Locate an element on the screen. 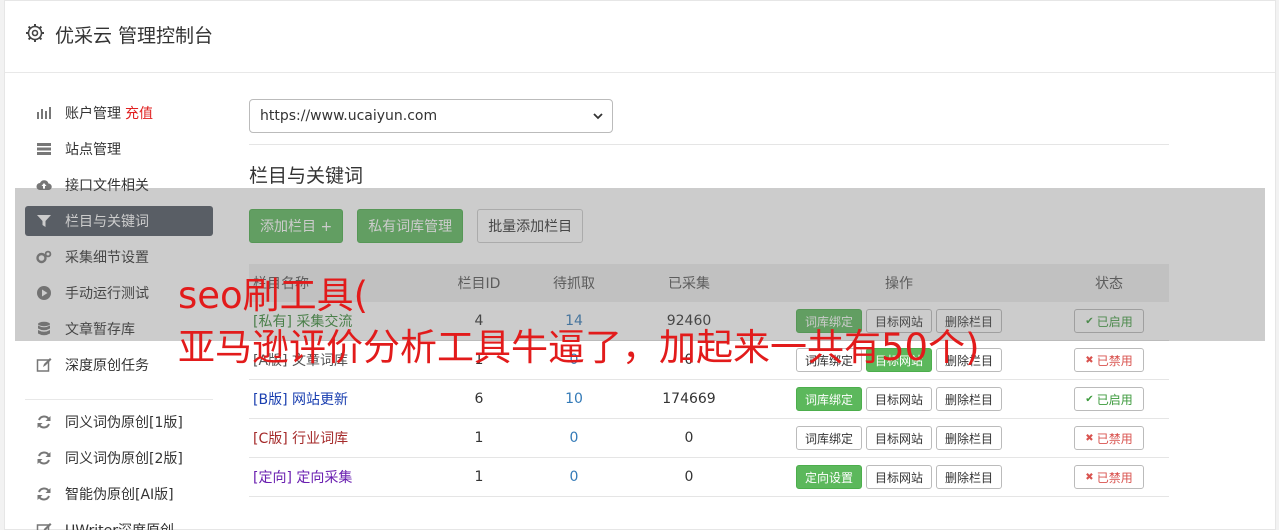 This screenshot has height=530, width=1279. sidebar-item-label: 账户管理 is located at coordinates (93, 114).